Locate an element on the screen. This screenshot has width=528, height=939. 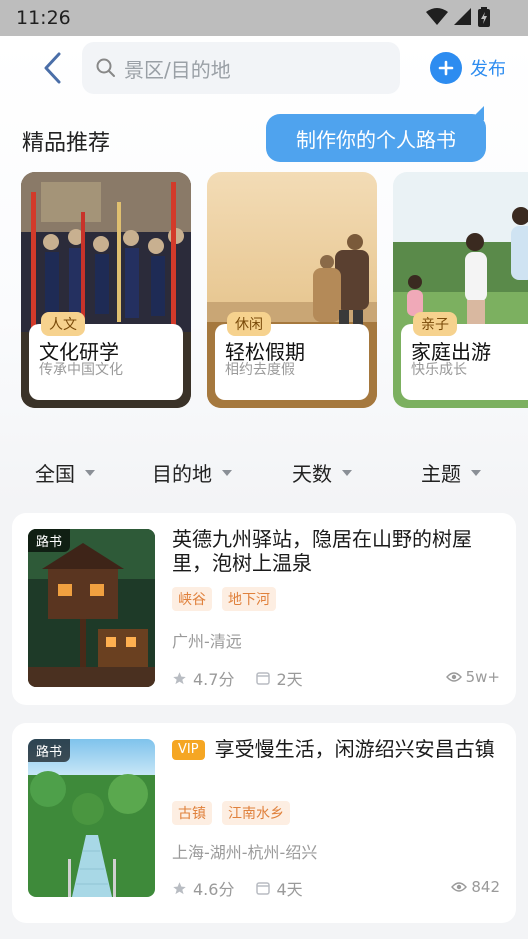
treehouse-photo is located at coordinates (91, 608).